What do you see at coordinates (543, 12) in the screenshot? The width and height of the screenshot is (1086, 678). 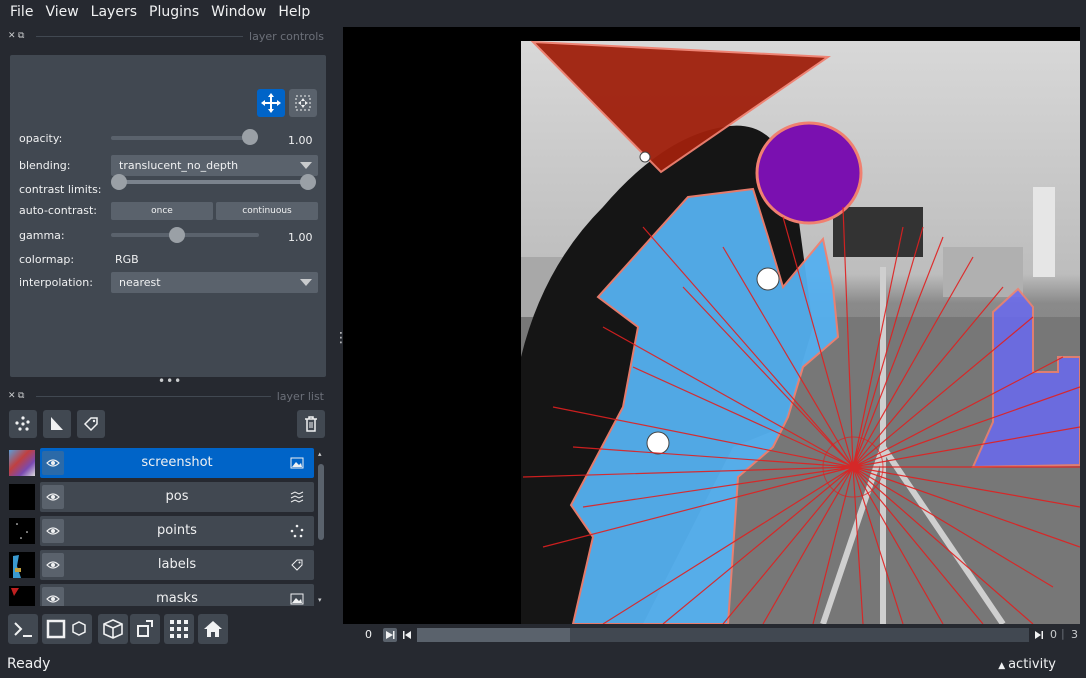 I see `menu-bar: File View Layers Plugins Window Help` at bounding box center [543, 12].